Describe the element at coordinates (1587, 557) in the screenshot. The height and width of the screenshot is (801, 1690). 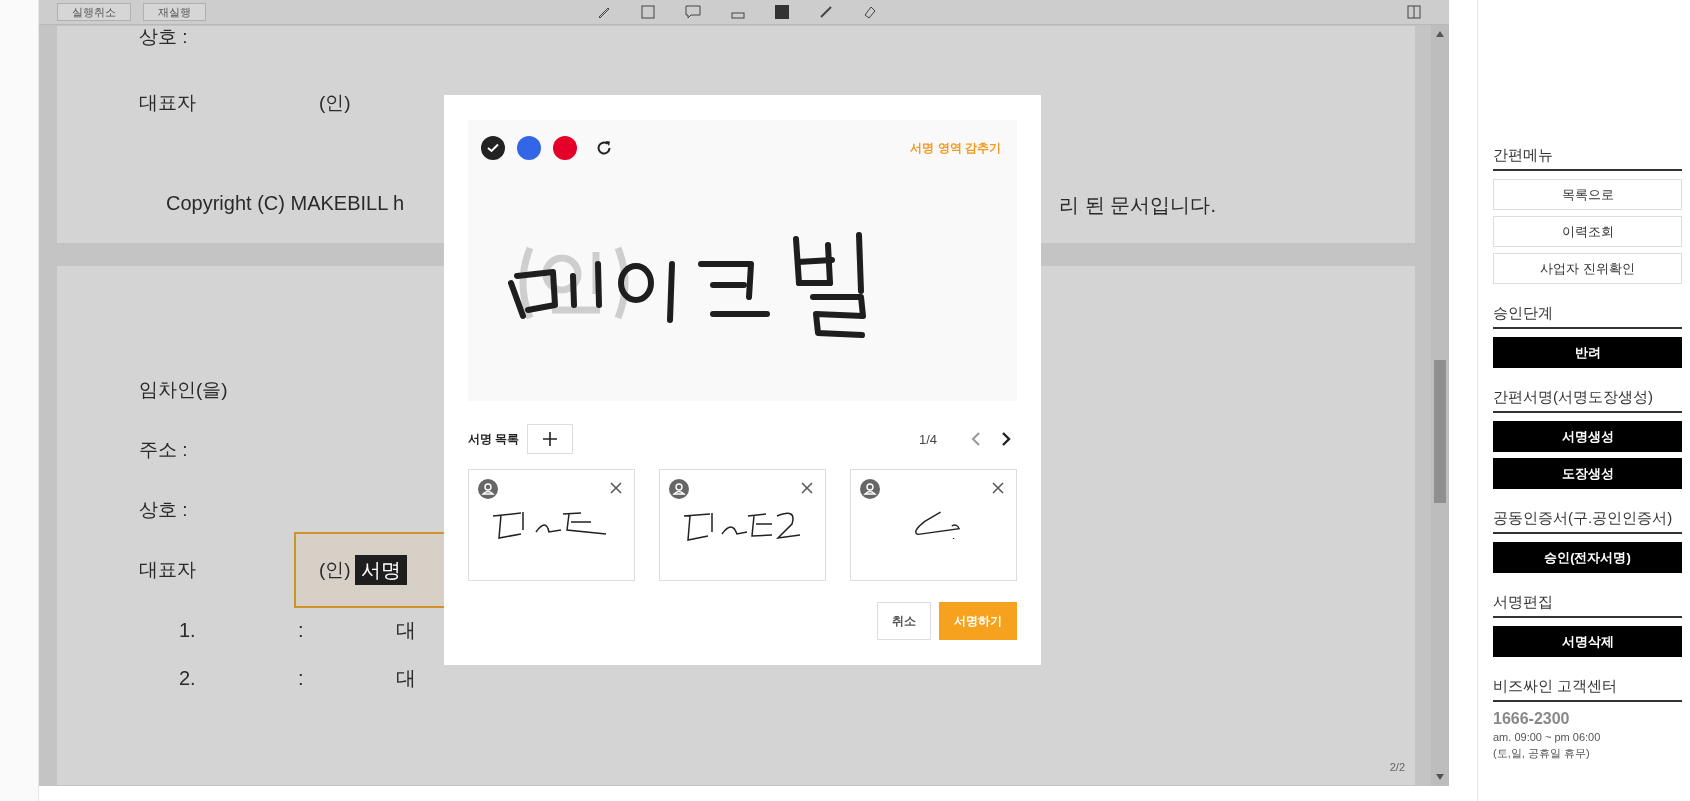
I see `sidebar-button: 승인(전자서명)` at that location.